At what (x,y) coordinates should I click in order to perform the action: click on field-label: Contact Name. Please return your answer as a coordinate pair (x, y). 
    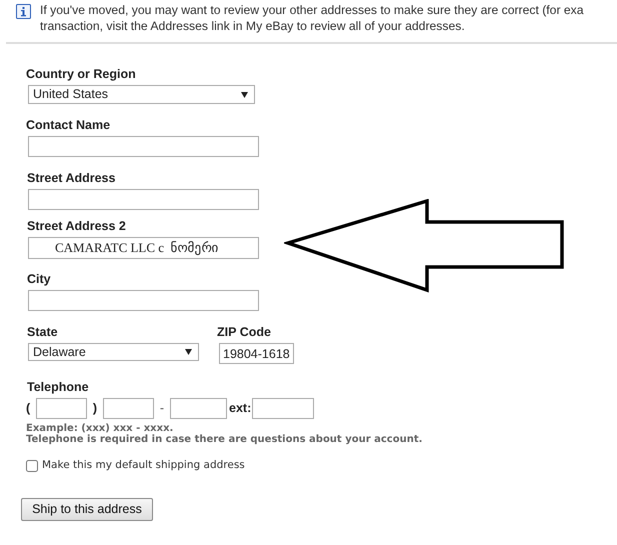
    Looking at the image, I should click on (68, 125).